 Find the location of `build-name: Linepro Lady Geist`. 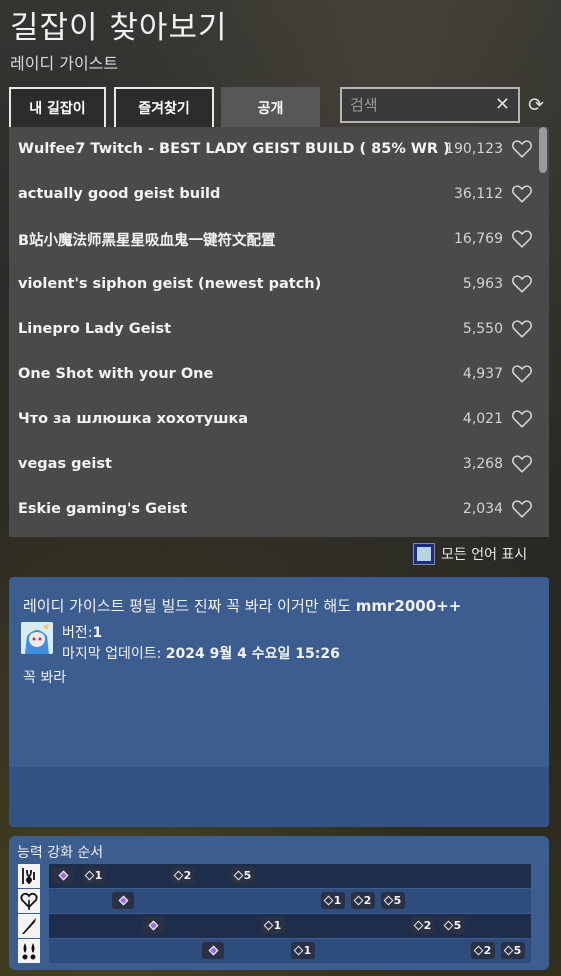

build-name: Linepro Lady Geist is located at coordinates (95, 329).